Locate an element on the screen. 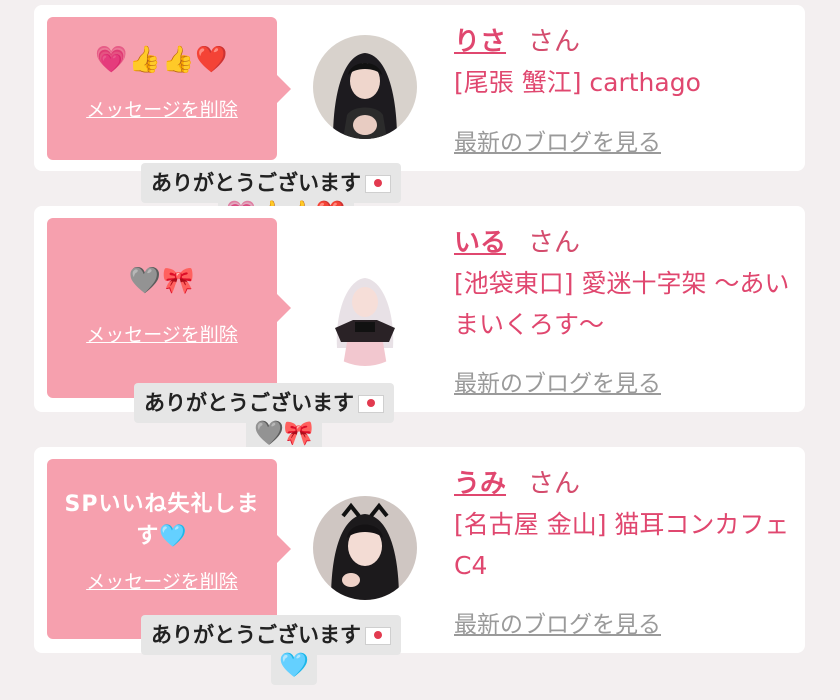 The height and width of the screenshot is (700, 840). profile-name-link: うみ is located at coordinates (480, 484).